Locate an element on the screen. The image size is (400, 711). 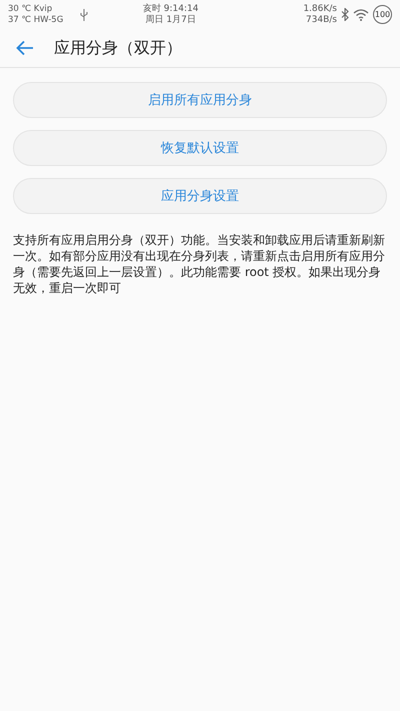
status-text: 37 ℃ HW-5G is located at coordinates (36, 20).